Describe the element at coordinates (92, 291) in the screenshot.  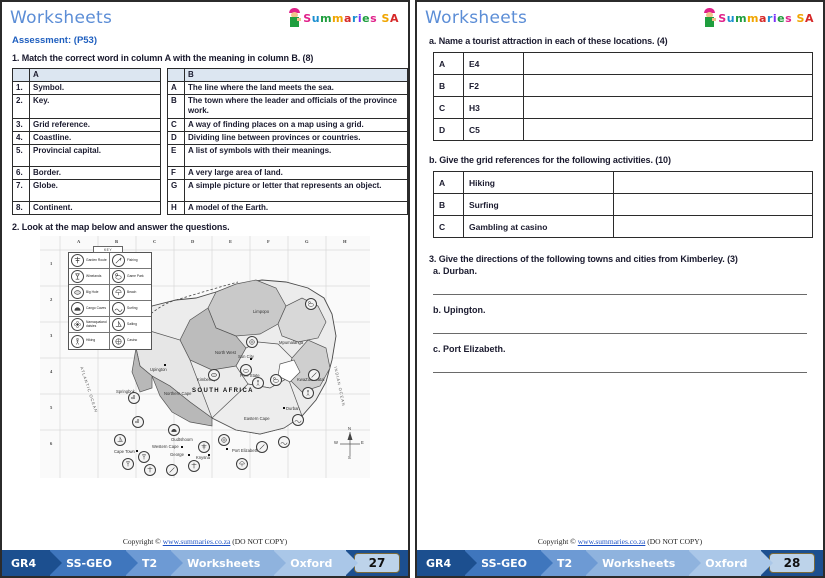
I see `legend-label: Big Hole` at that location.